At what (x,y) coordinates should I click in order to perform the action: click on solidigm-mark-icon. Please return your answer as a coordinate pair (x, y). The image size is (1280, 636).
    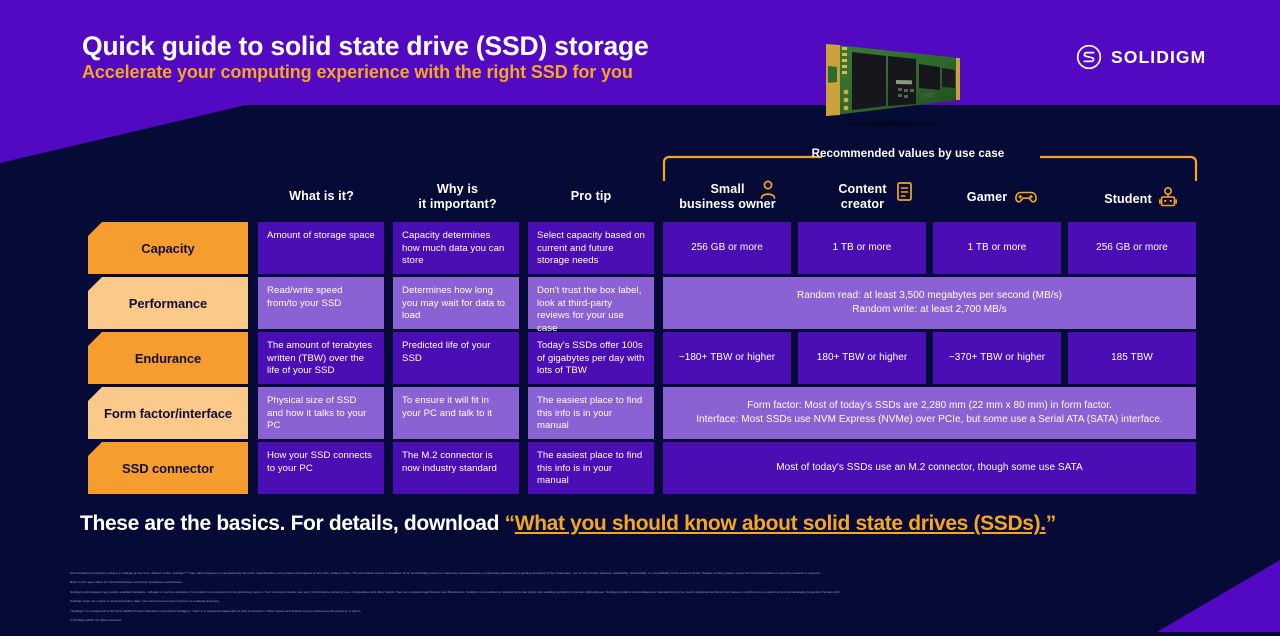
    Looking at the image, I should click on (1089, 57).